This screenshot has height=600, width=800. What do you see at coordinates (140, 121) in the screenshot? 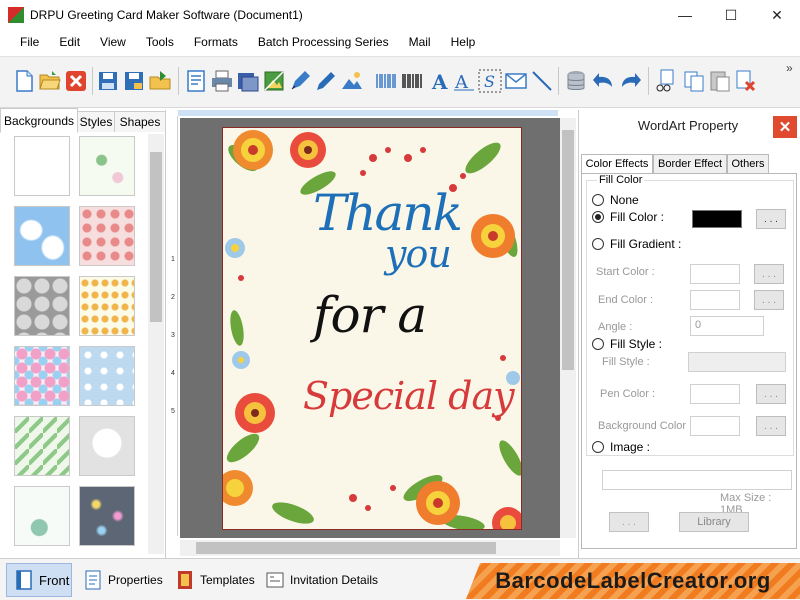
I see `tab-shapes: Shapes` at bounding box center [140, 121].